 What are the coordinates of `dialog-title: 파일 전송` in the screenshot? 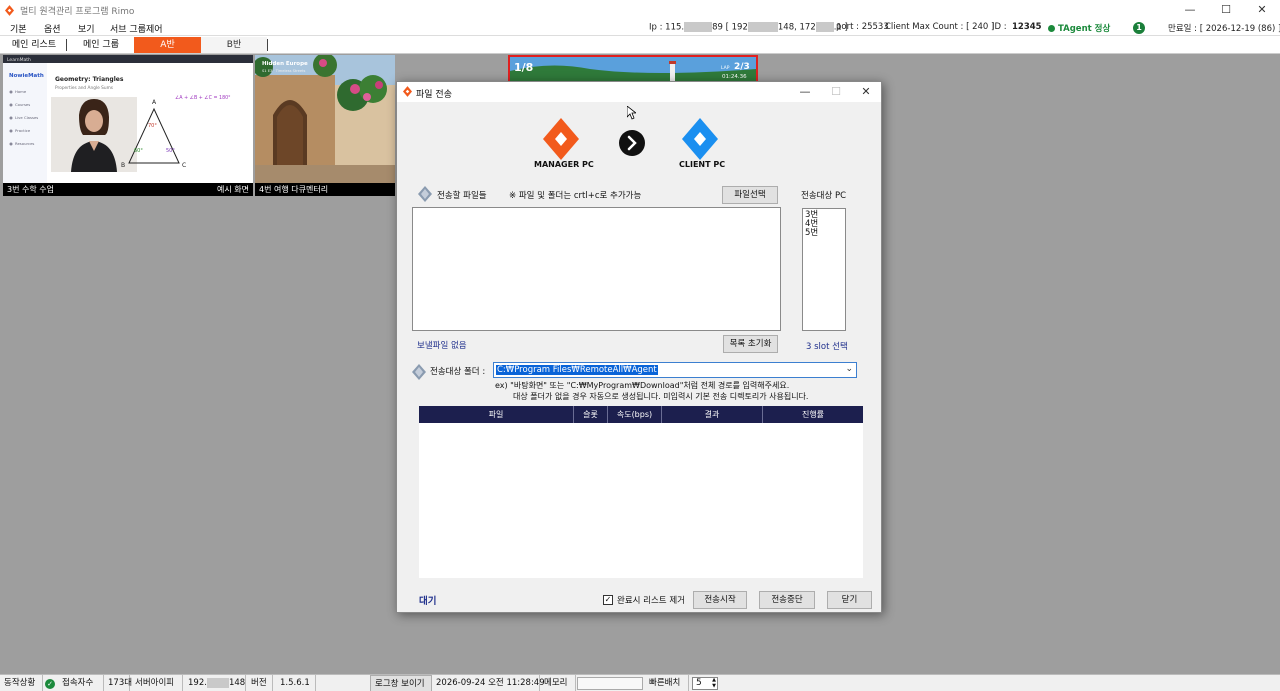 It's located at (434, 95).